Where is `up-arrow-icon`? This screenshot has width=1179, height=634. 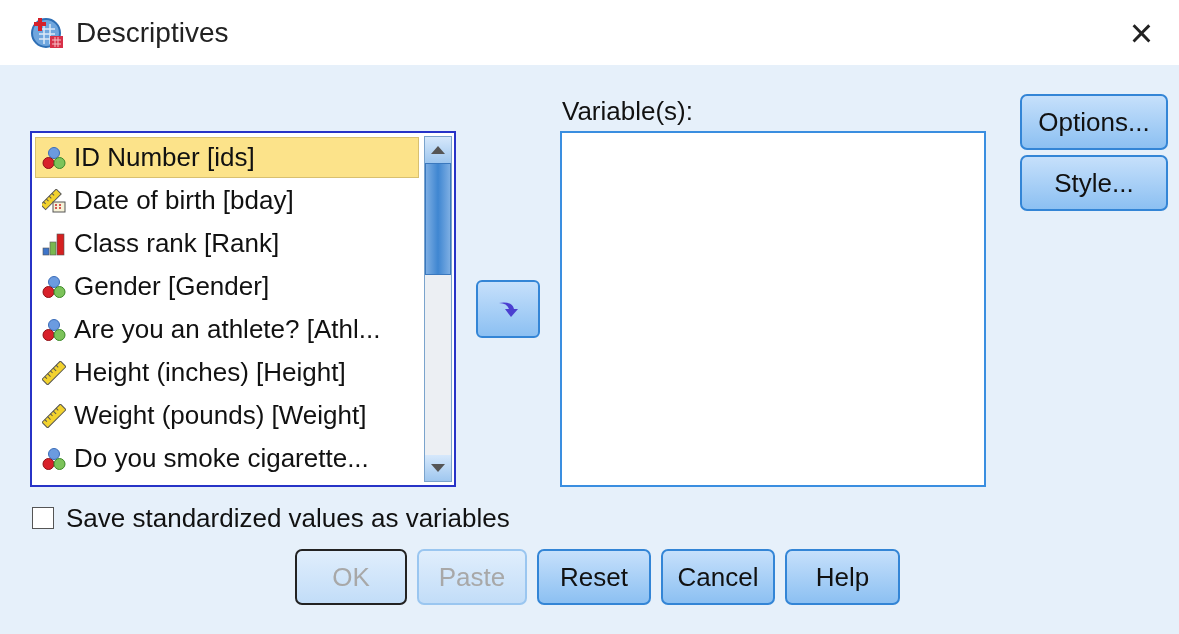
up-arrow-icon is located at coordinates (438, 150).